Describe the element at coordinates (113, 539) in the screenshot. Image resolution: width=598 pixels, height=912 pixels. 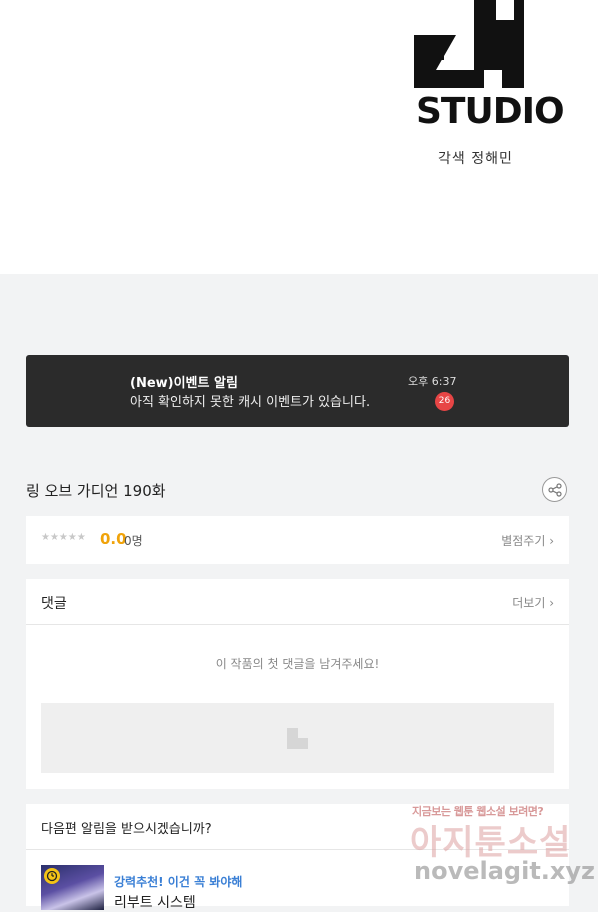
I see `rating-score: 0.0` at that location.